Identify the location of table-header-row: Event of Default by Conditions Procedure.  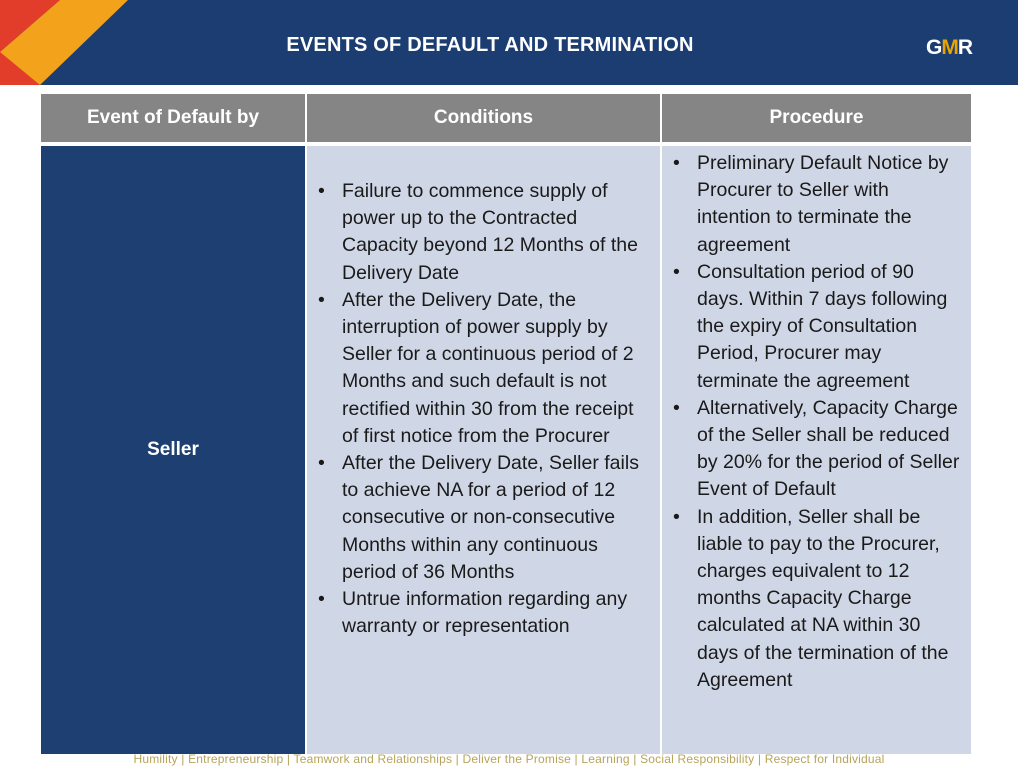
(506, 118).